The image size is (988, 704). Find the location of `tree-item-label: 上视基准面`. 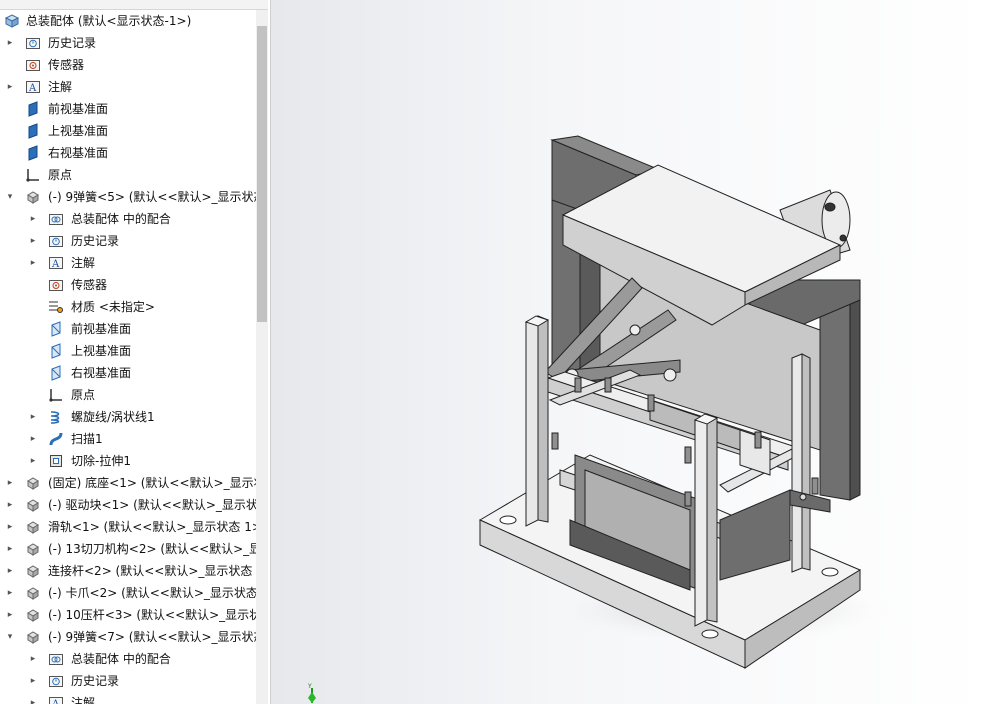

tree-item-label: 上视基准面 is located at coordinates (101, 351).